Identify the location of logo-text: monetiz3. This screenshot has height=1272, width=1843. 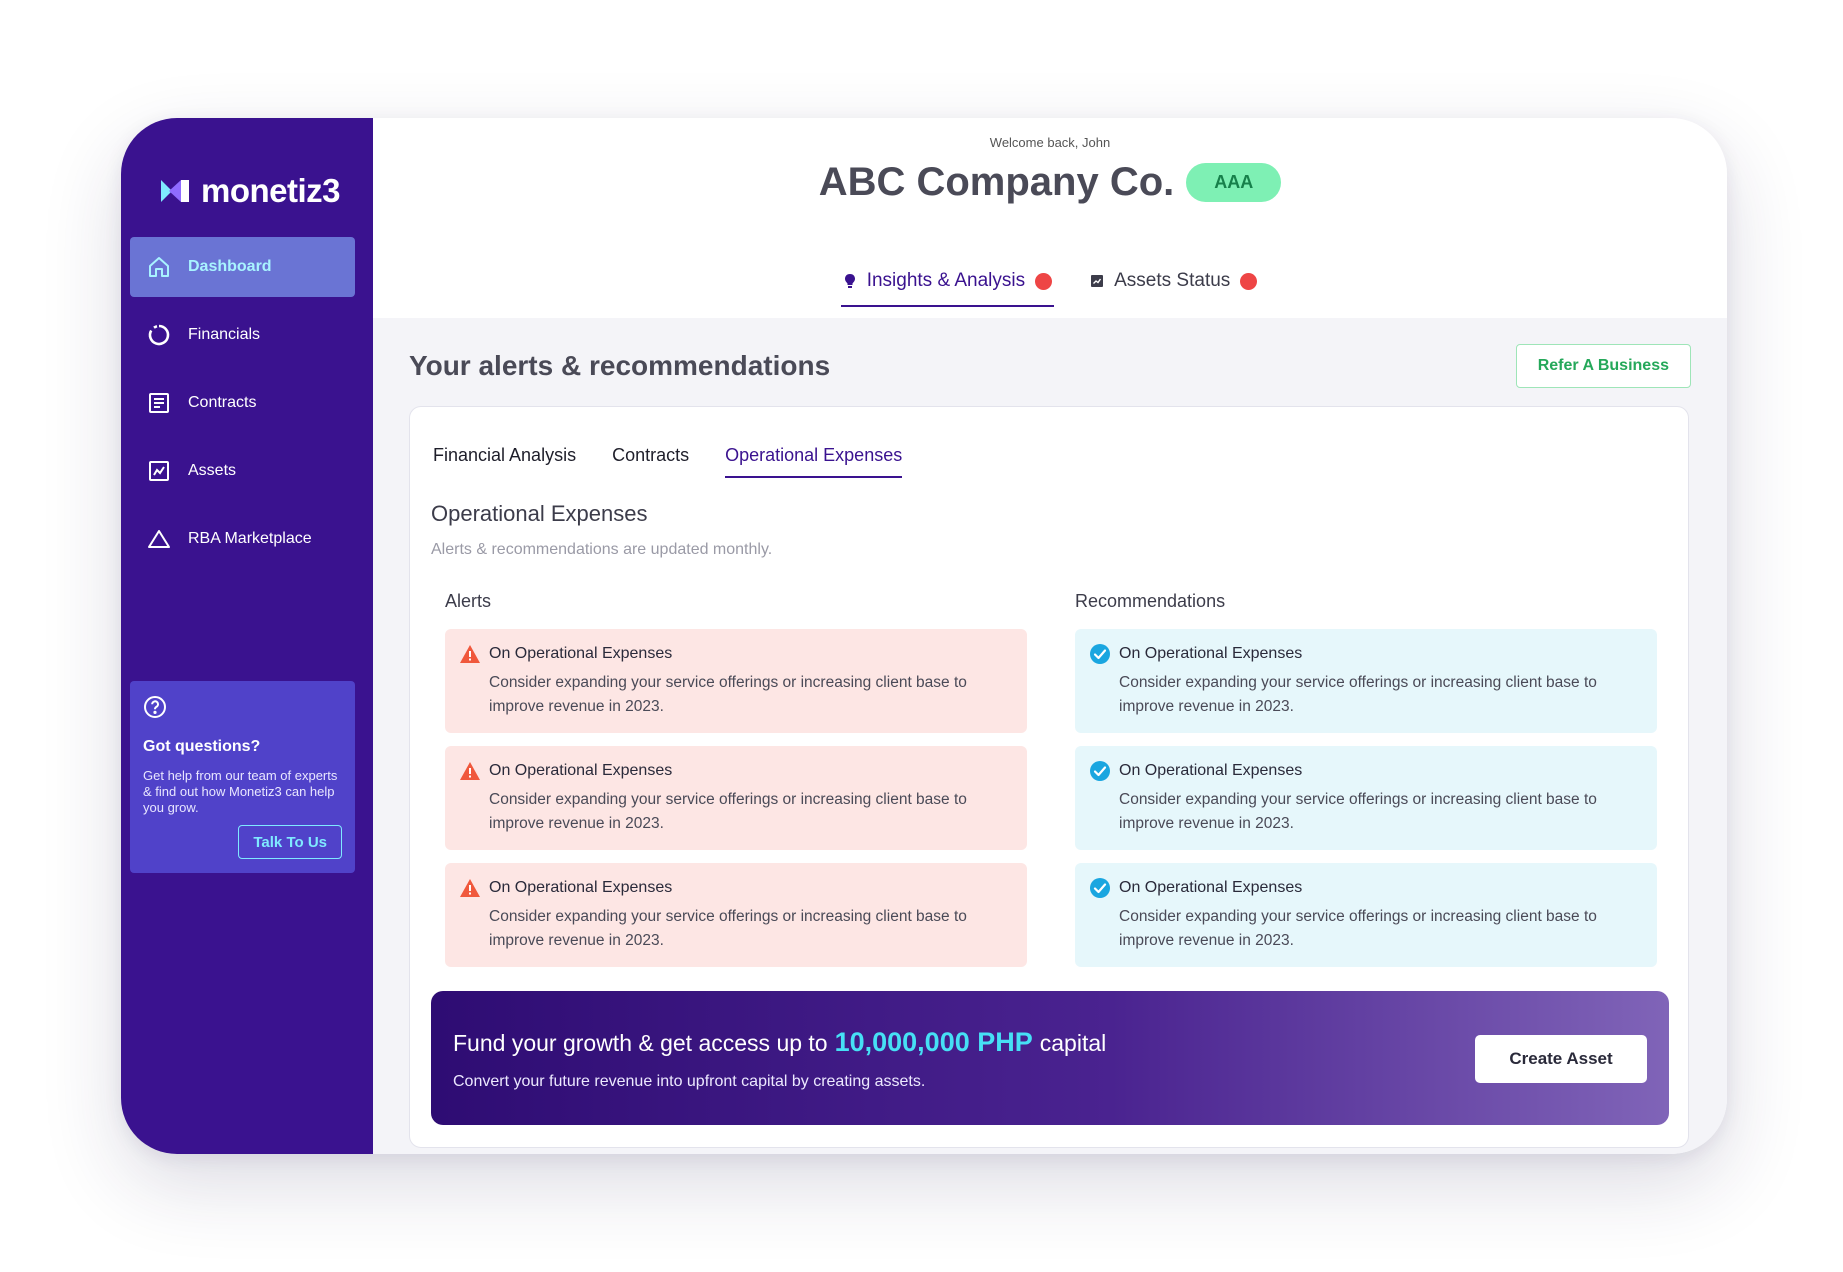
(271, 190).